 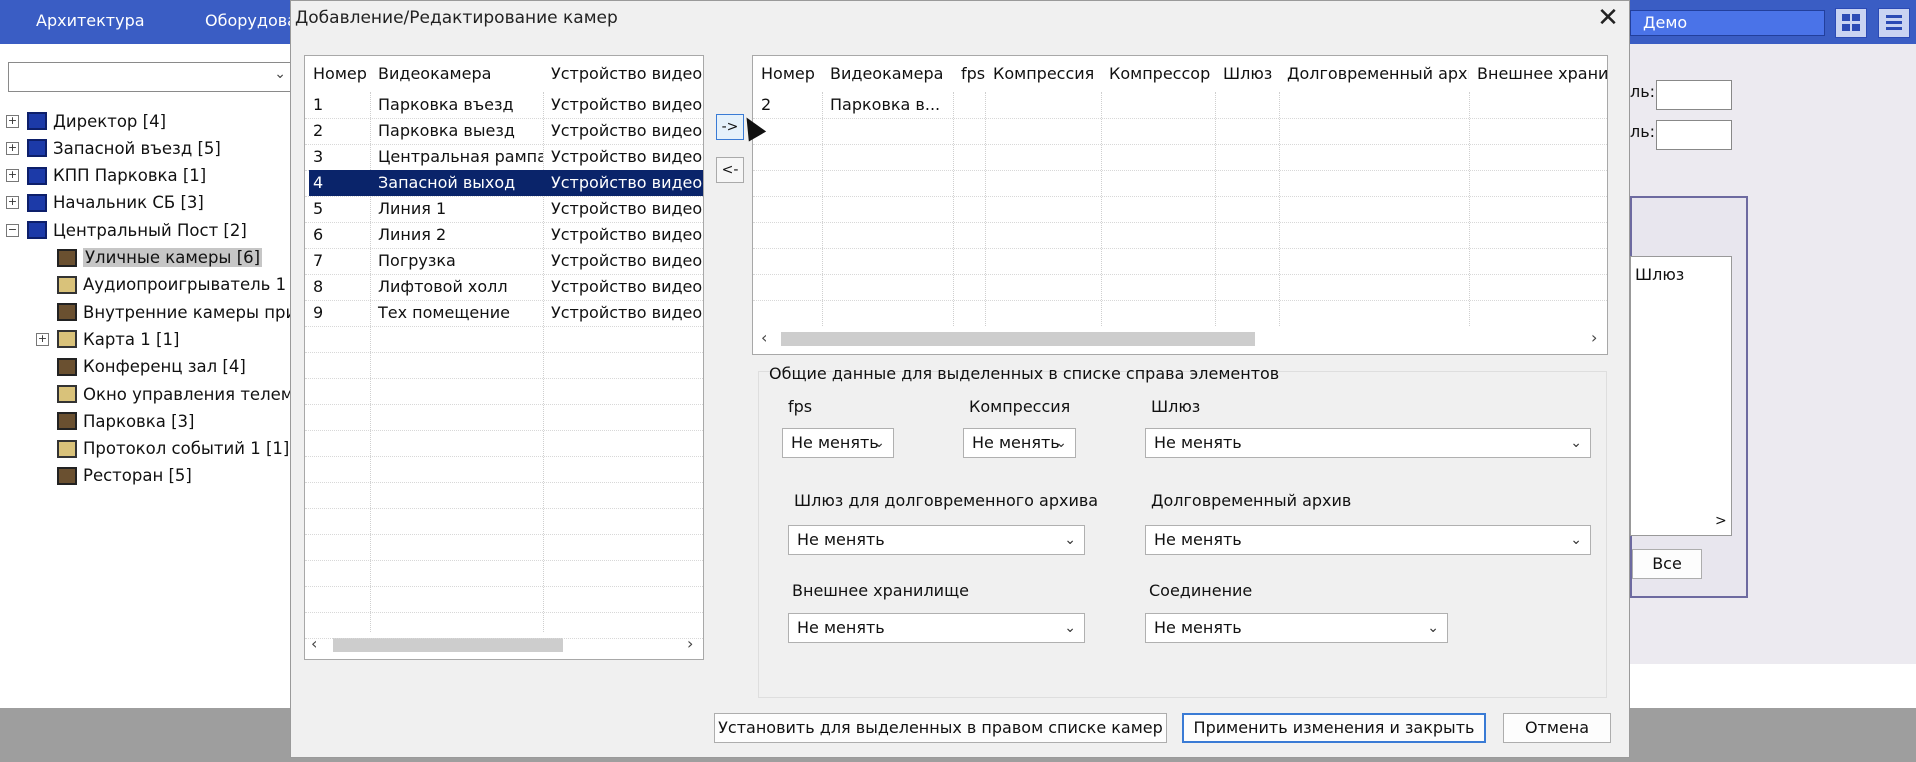 What do you see at coordinates (1608, 19) in the screenshot?
I see `close-icon: ✕` at bounding box center [1608, 19].